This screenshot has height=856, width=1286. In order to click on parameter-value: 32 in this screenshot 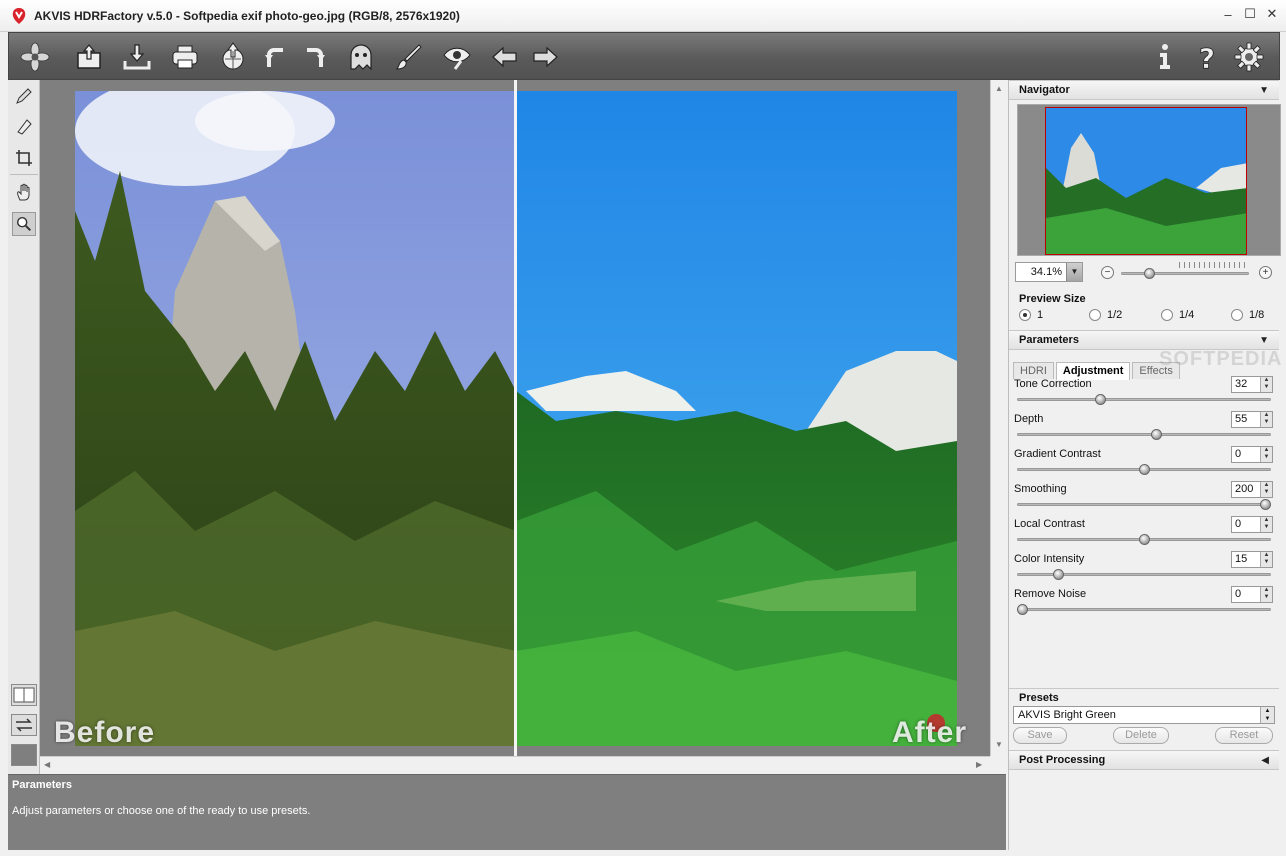, I will do `click(1241, 384)`.